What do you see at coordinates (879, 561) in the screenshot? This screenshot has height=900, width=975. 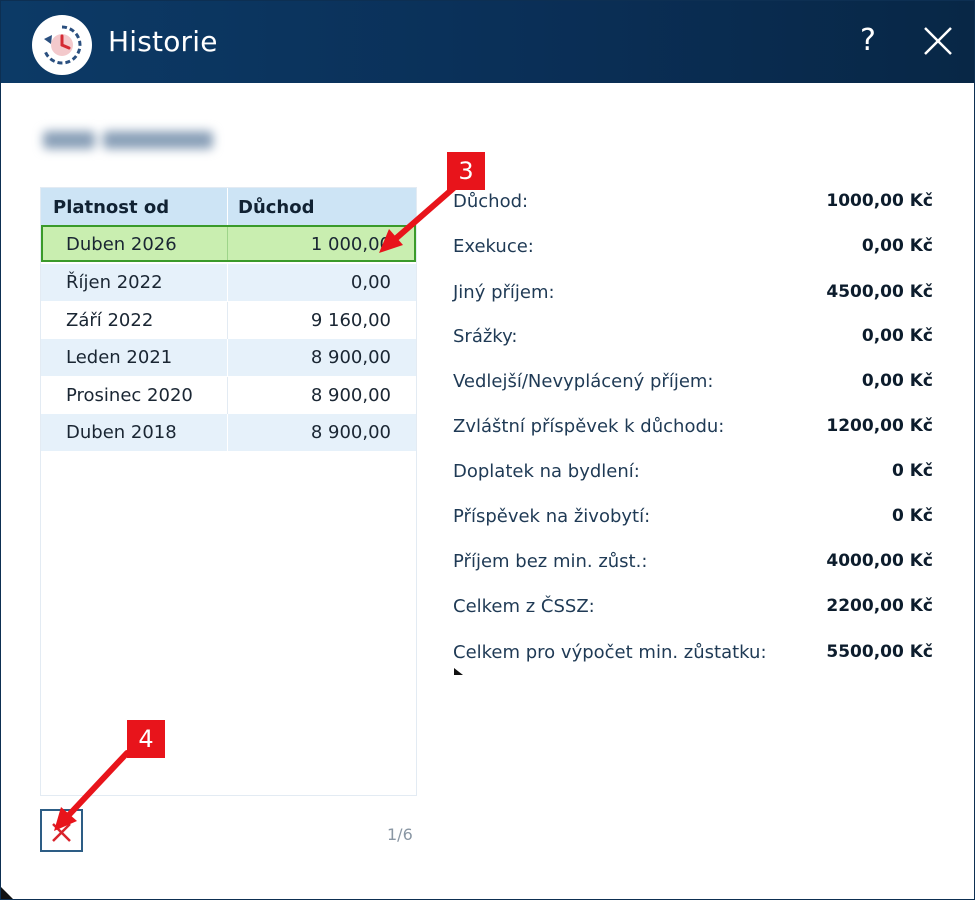 I see `detail-value: 4000,00 Kč` at bounding box center [879, 561].